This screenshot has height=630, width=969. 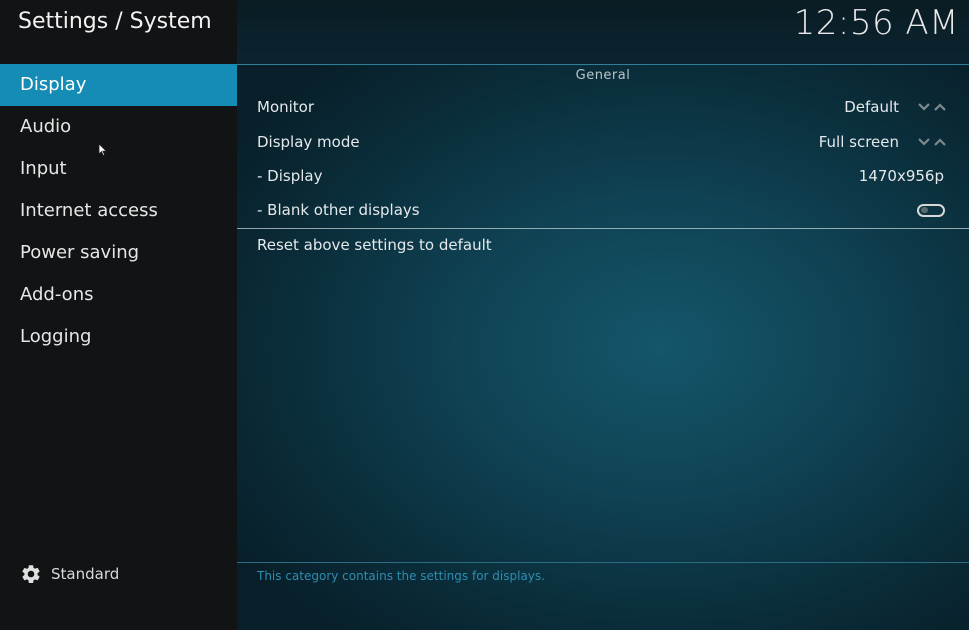 What do you see at coordinates (603, 228) in the screenshot?
I see `divider` at bounding box center [603, 228].